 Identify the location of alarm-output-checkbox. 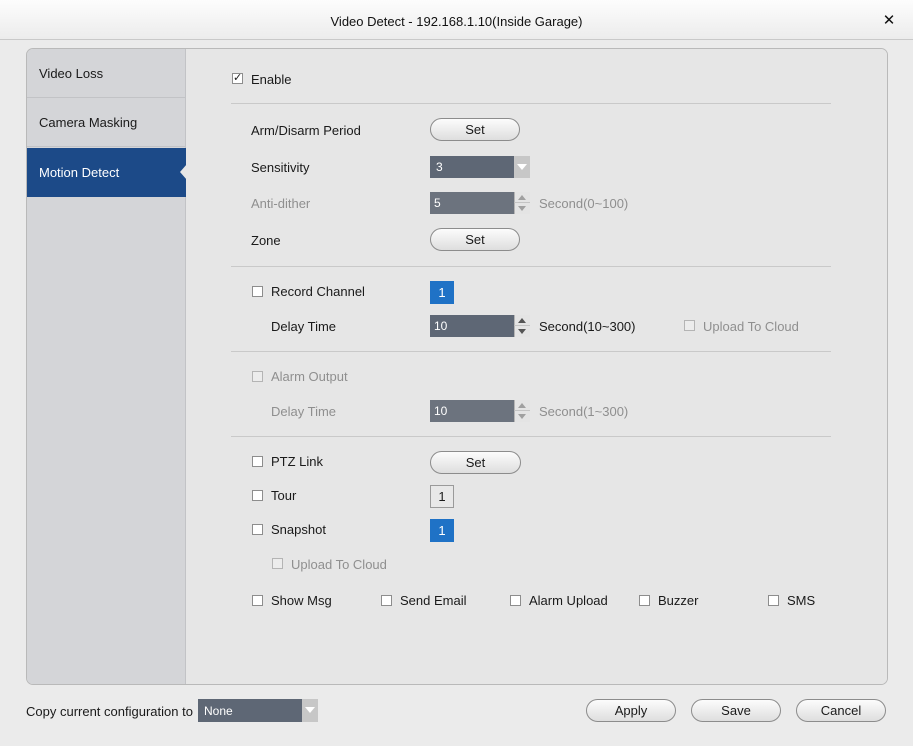
(257, 376).